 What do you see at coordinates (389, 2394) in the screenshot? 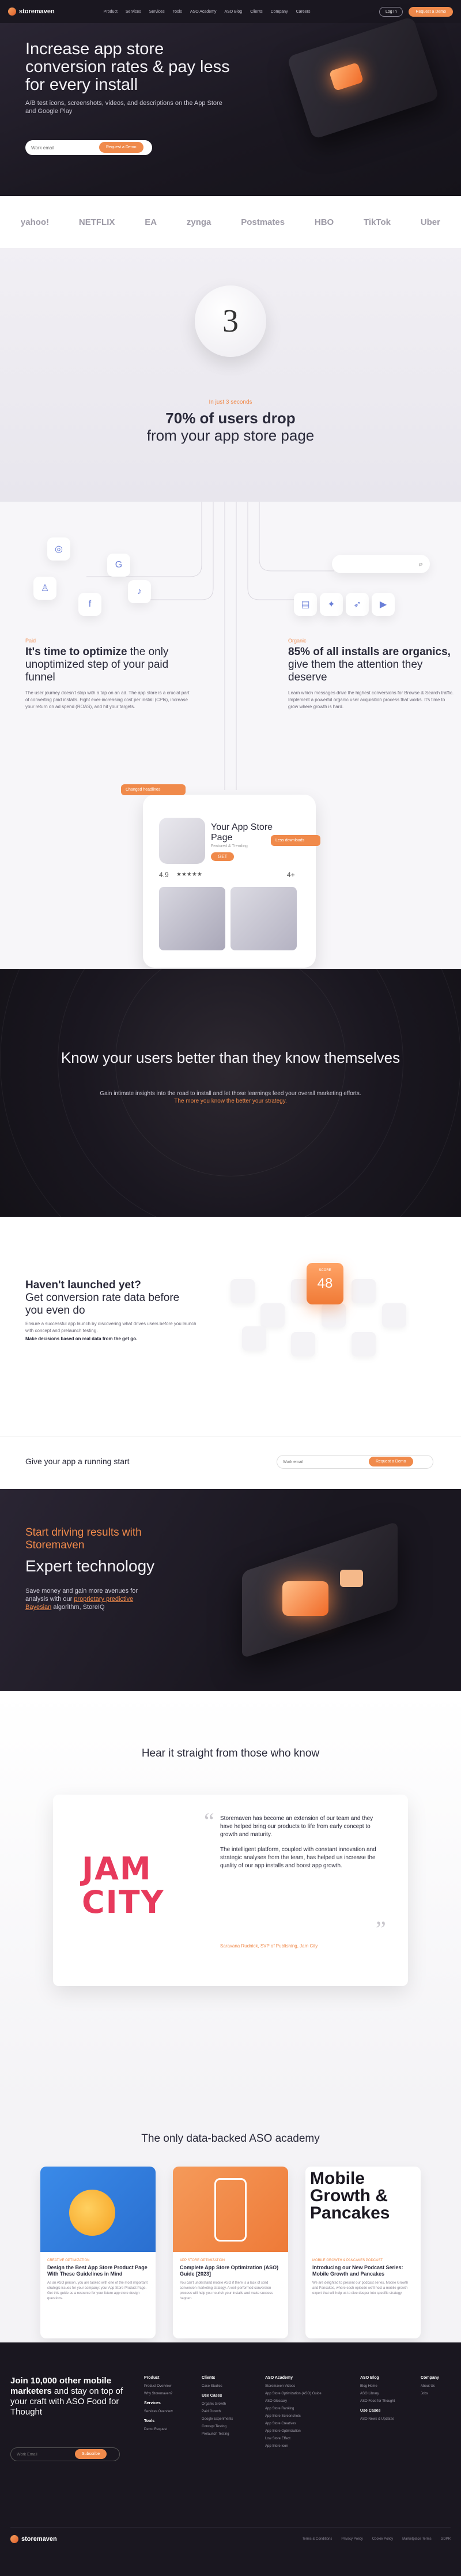
I see `footer-link: ASO Library` at bounding box center [389, 2394].